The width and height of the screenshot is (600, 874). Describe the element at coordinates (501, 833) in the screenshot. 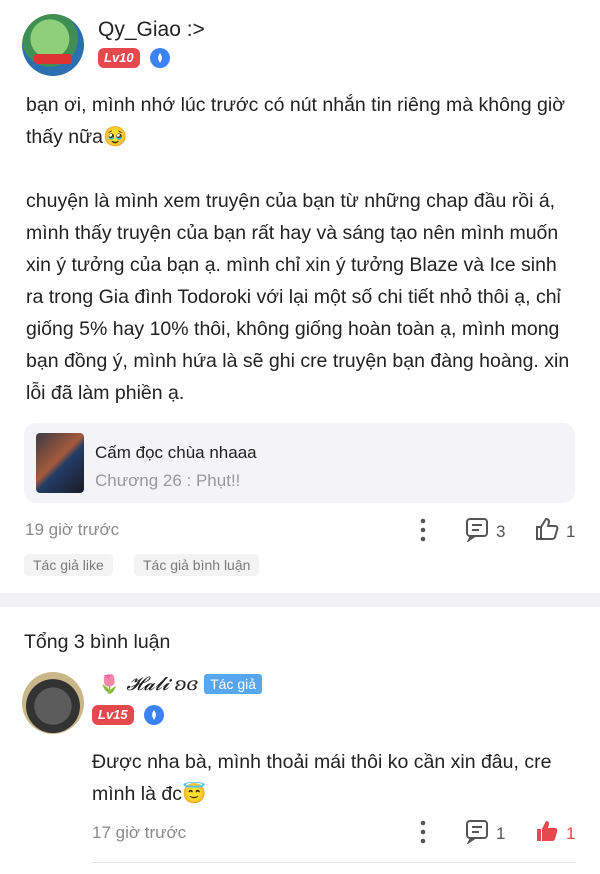

I see `comment-count: 1` at that location.